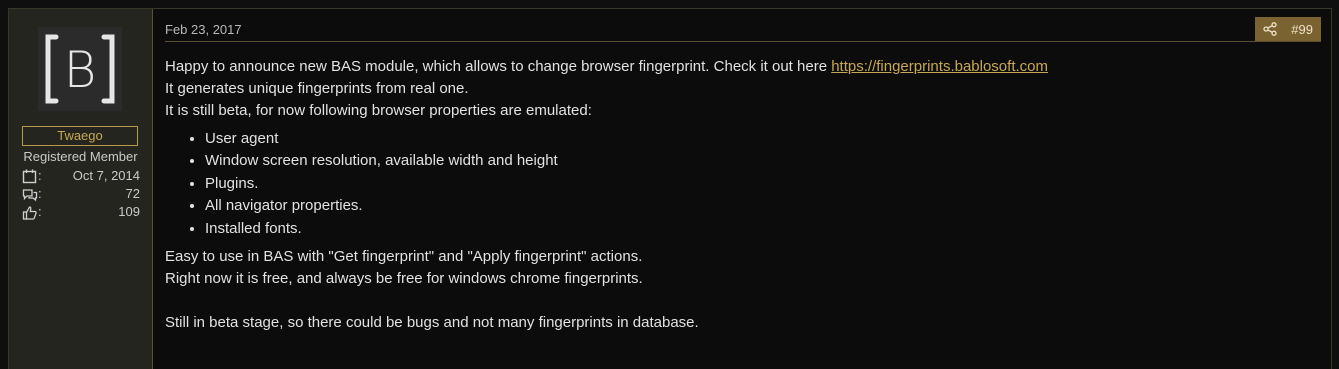  What do you see at coordinates (760, 184) in the screenshot?
I see `list-item: Plugins.` at bounding box center [760, 184].